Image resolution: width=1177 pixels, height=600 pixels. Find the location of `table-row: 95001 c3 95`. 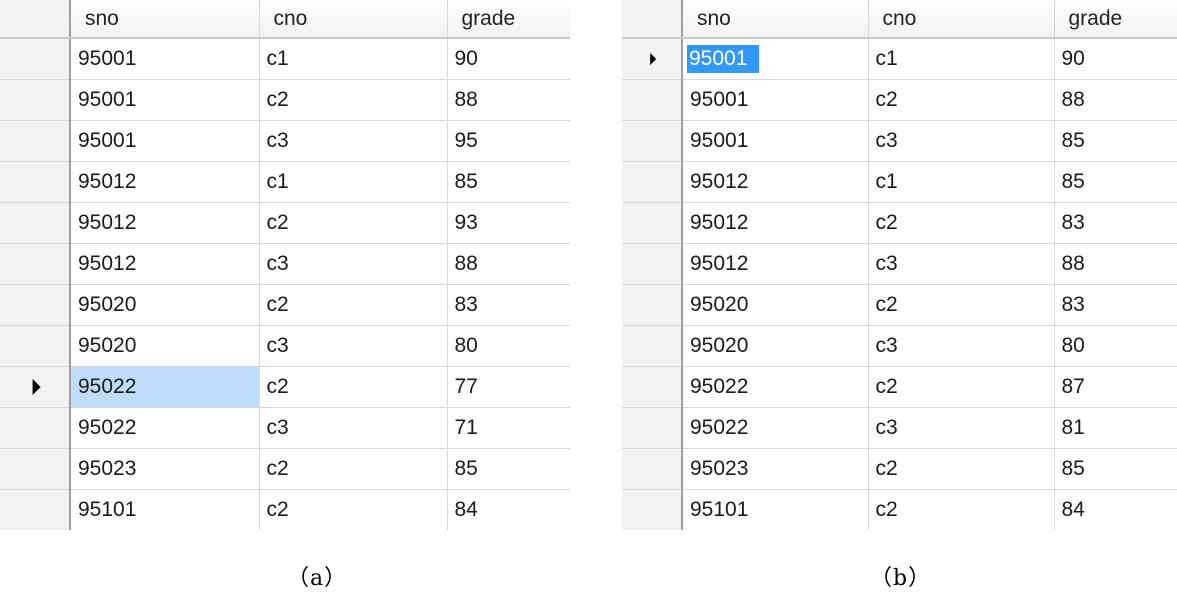

table-row: 95001 c3 95 is located at coordinates (285, 141).